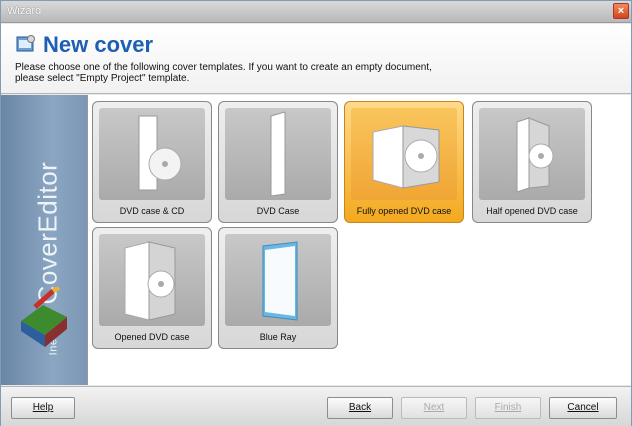 This screenshot has height=426, width=632. What do you see at coordinates (404, 211) in the screenshot?
I see `template-label: Fully opened DVD case` at bounding box center [404, 211].